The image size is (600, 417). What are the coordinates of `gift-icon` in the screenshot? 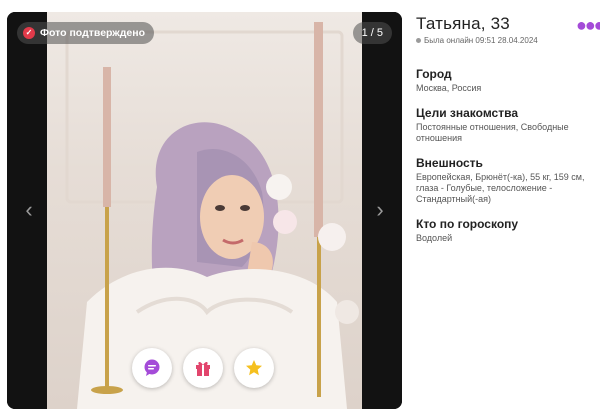 It's located at (203, 368).